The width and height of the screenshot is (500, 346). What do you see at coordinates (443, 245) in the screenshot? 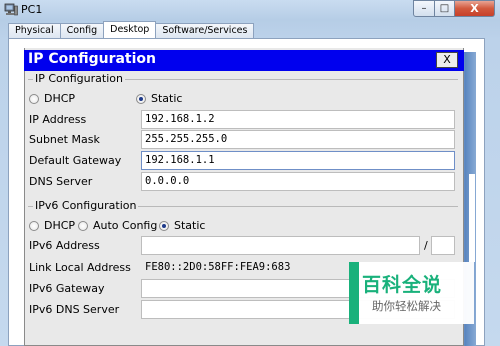
I see `ipv6-prefix-input` at bounding box center [443, 245].